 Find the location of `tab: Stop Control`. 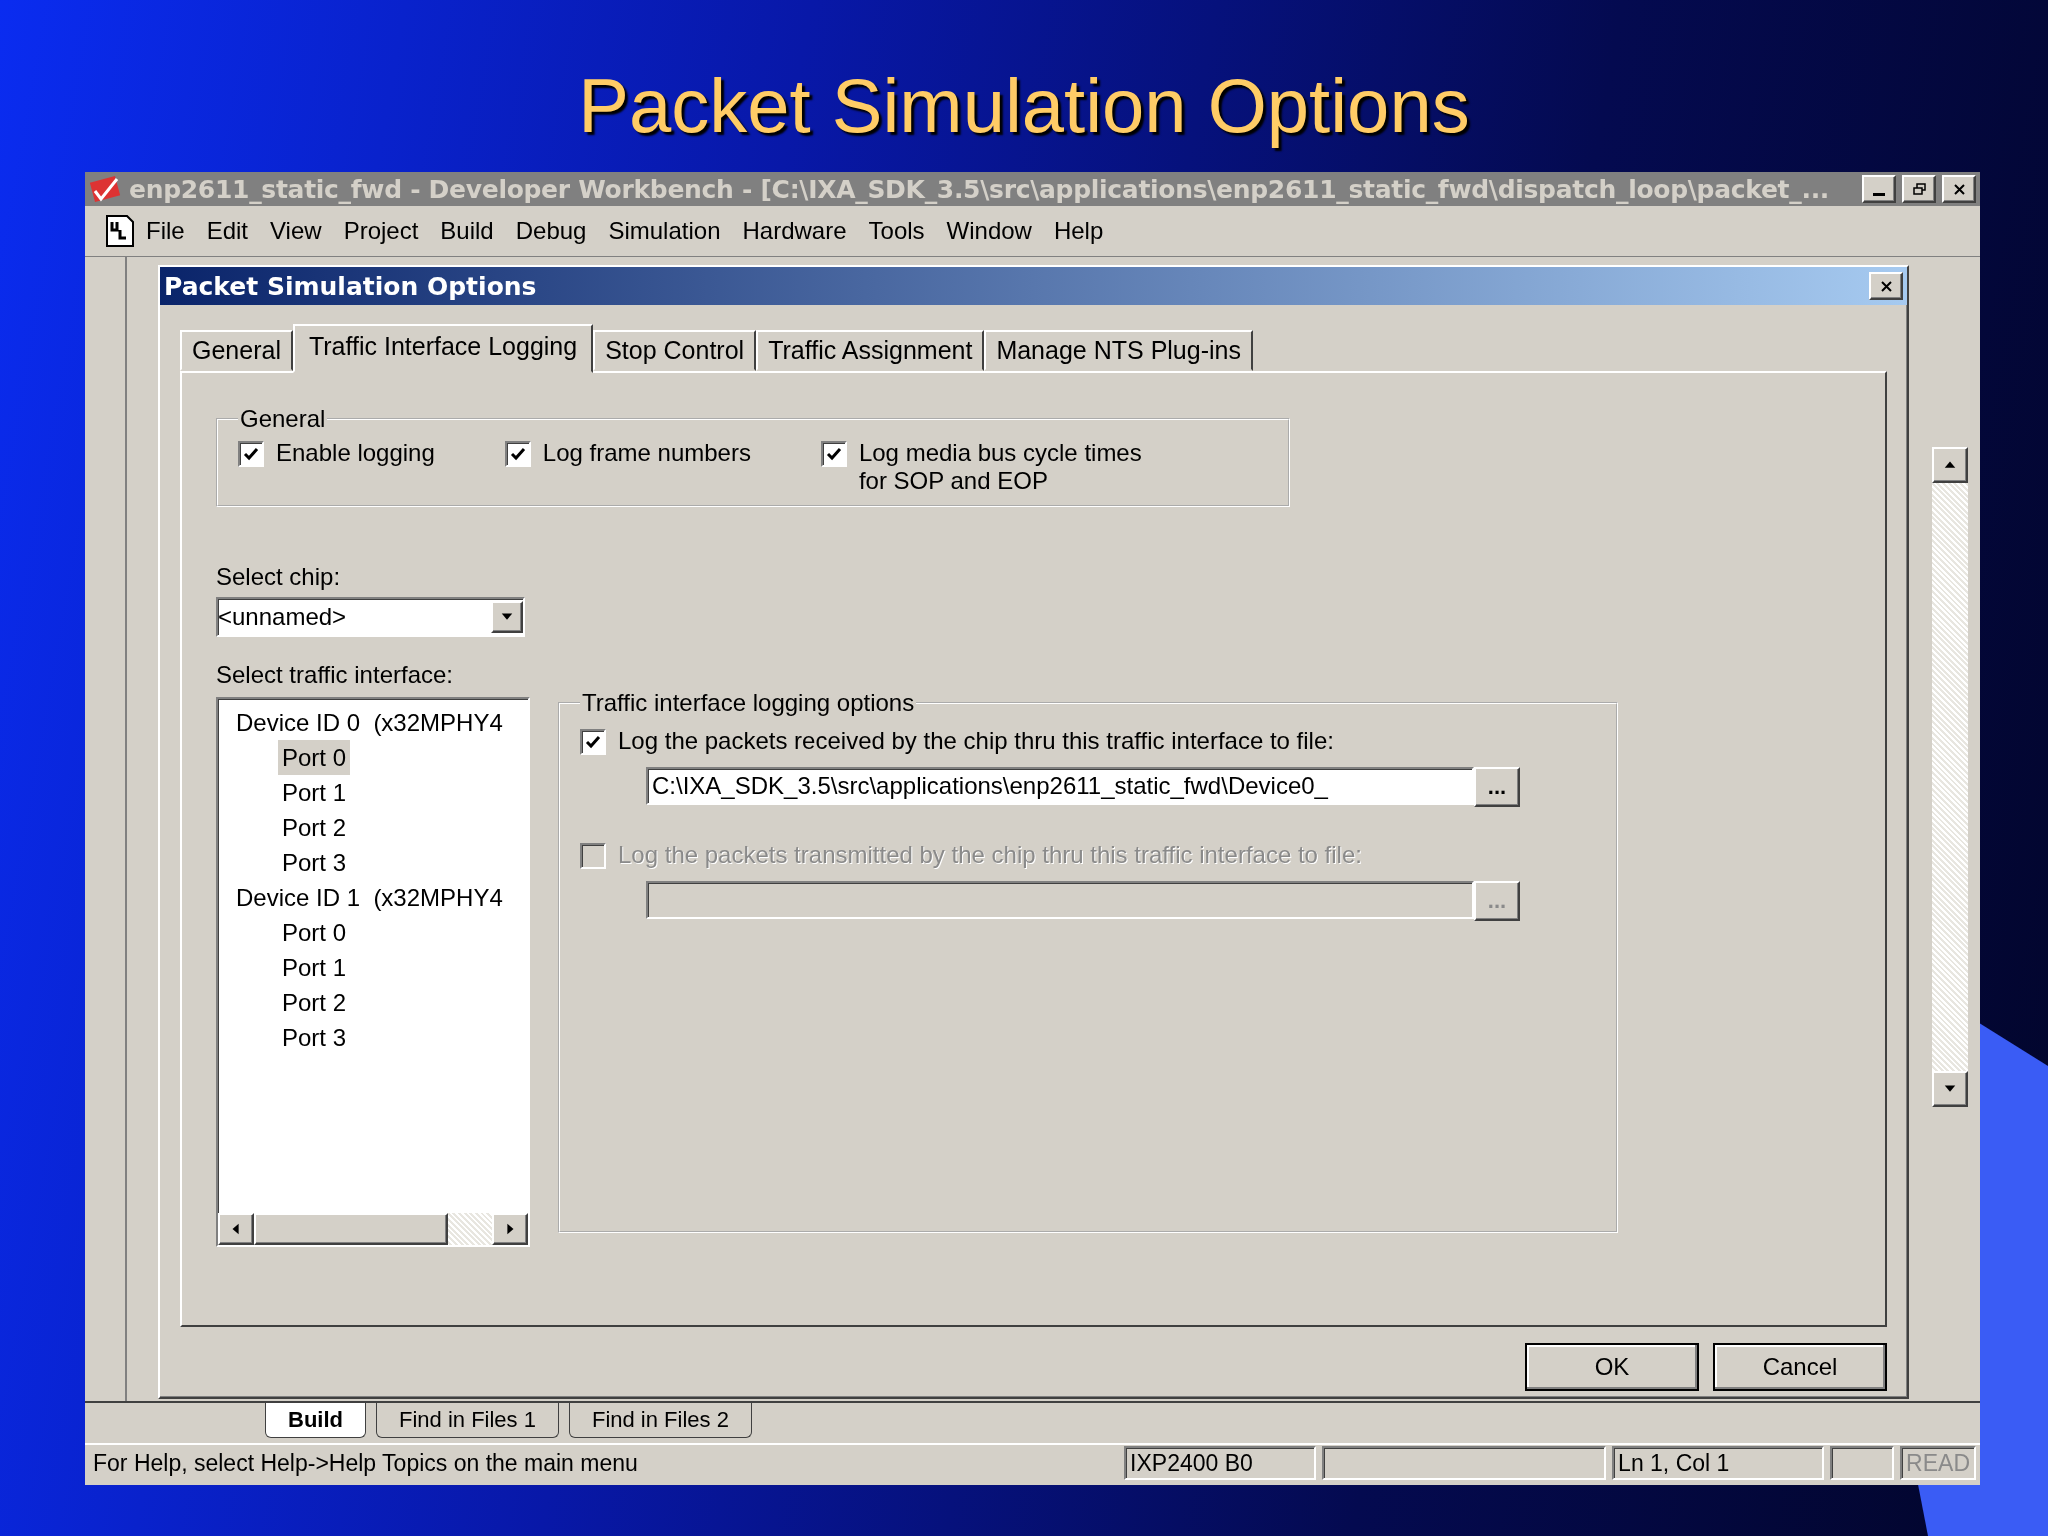

tab: Stop Control is located at coordinates (675, 350).